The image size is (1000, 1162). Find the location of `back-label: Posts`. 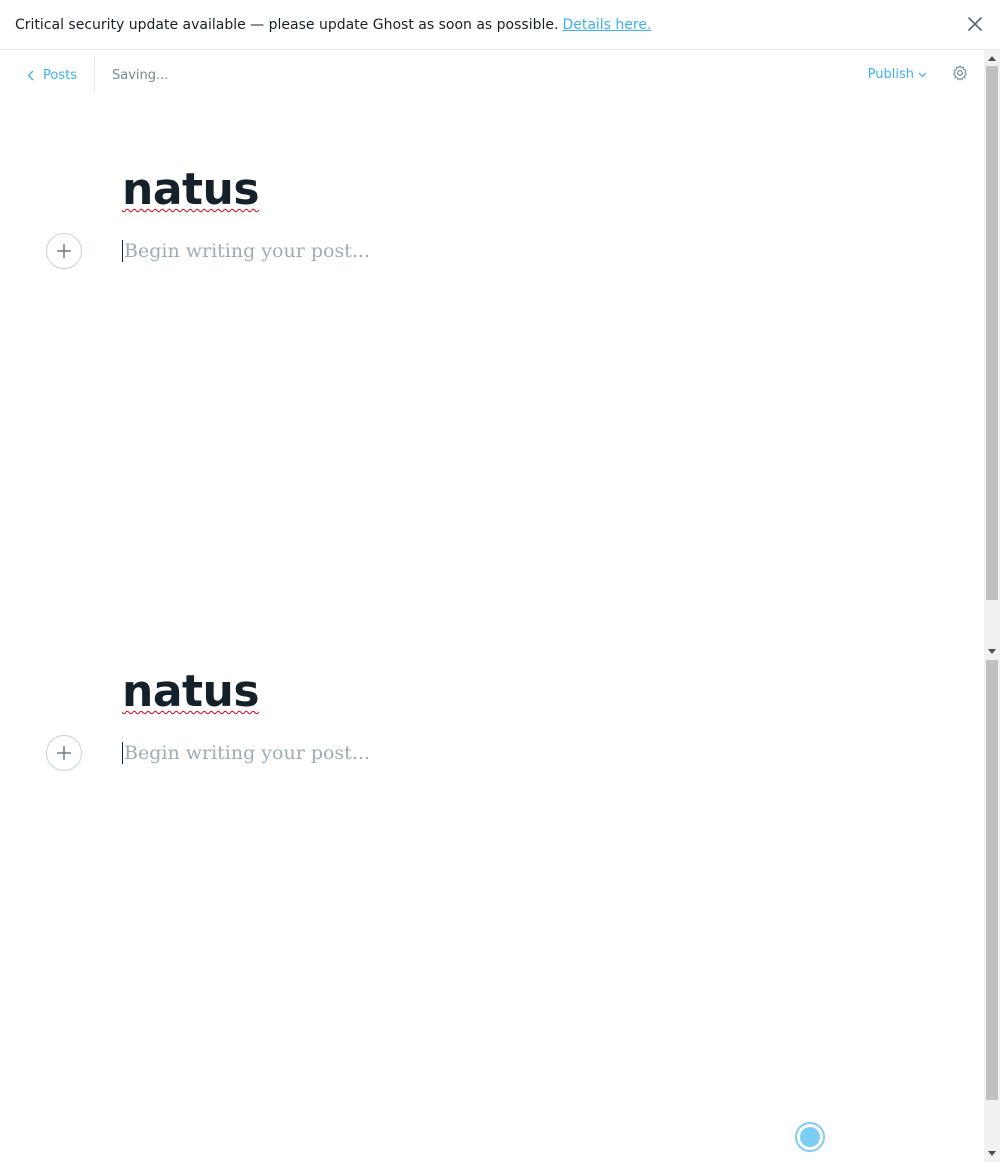

back-label: Posts is located at coordinates (60, 75).